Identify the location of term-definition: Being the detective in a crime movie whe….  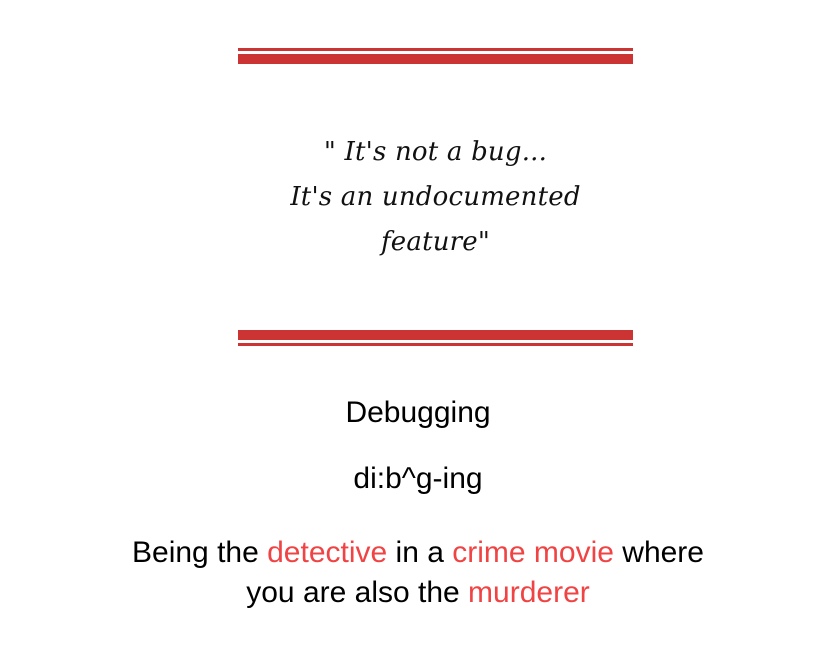
(418, 573).